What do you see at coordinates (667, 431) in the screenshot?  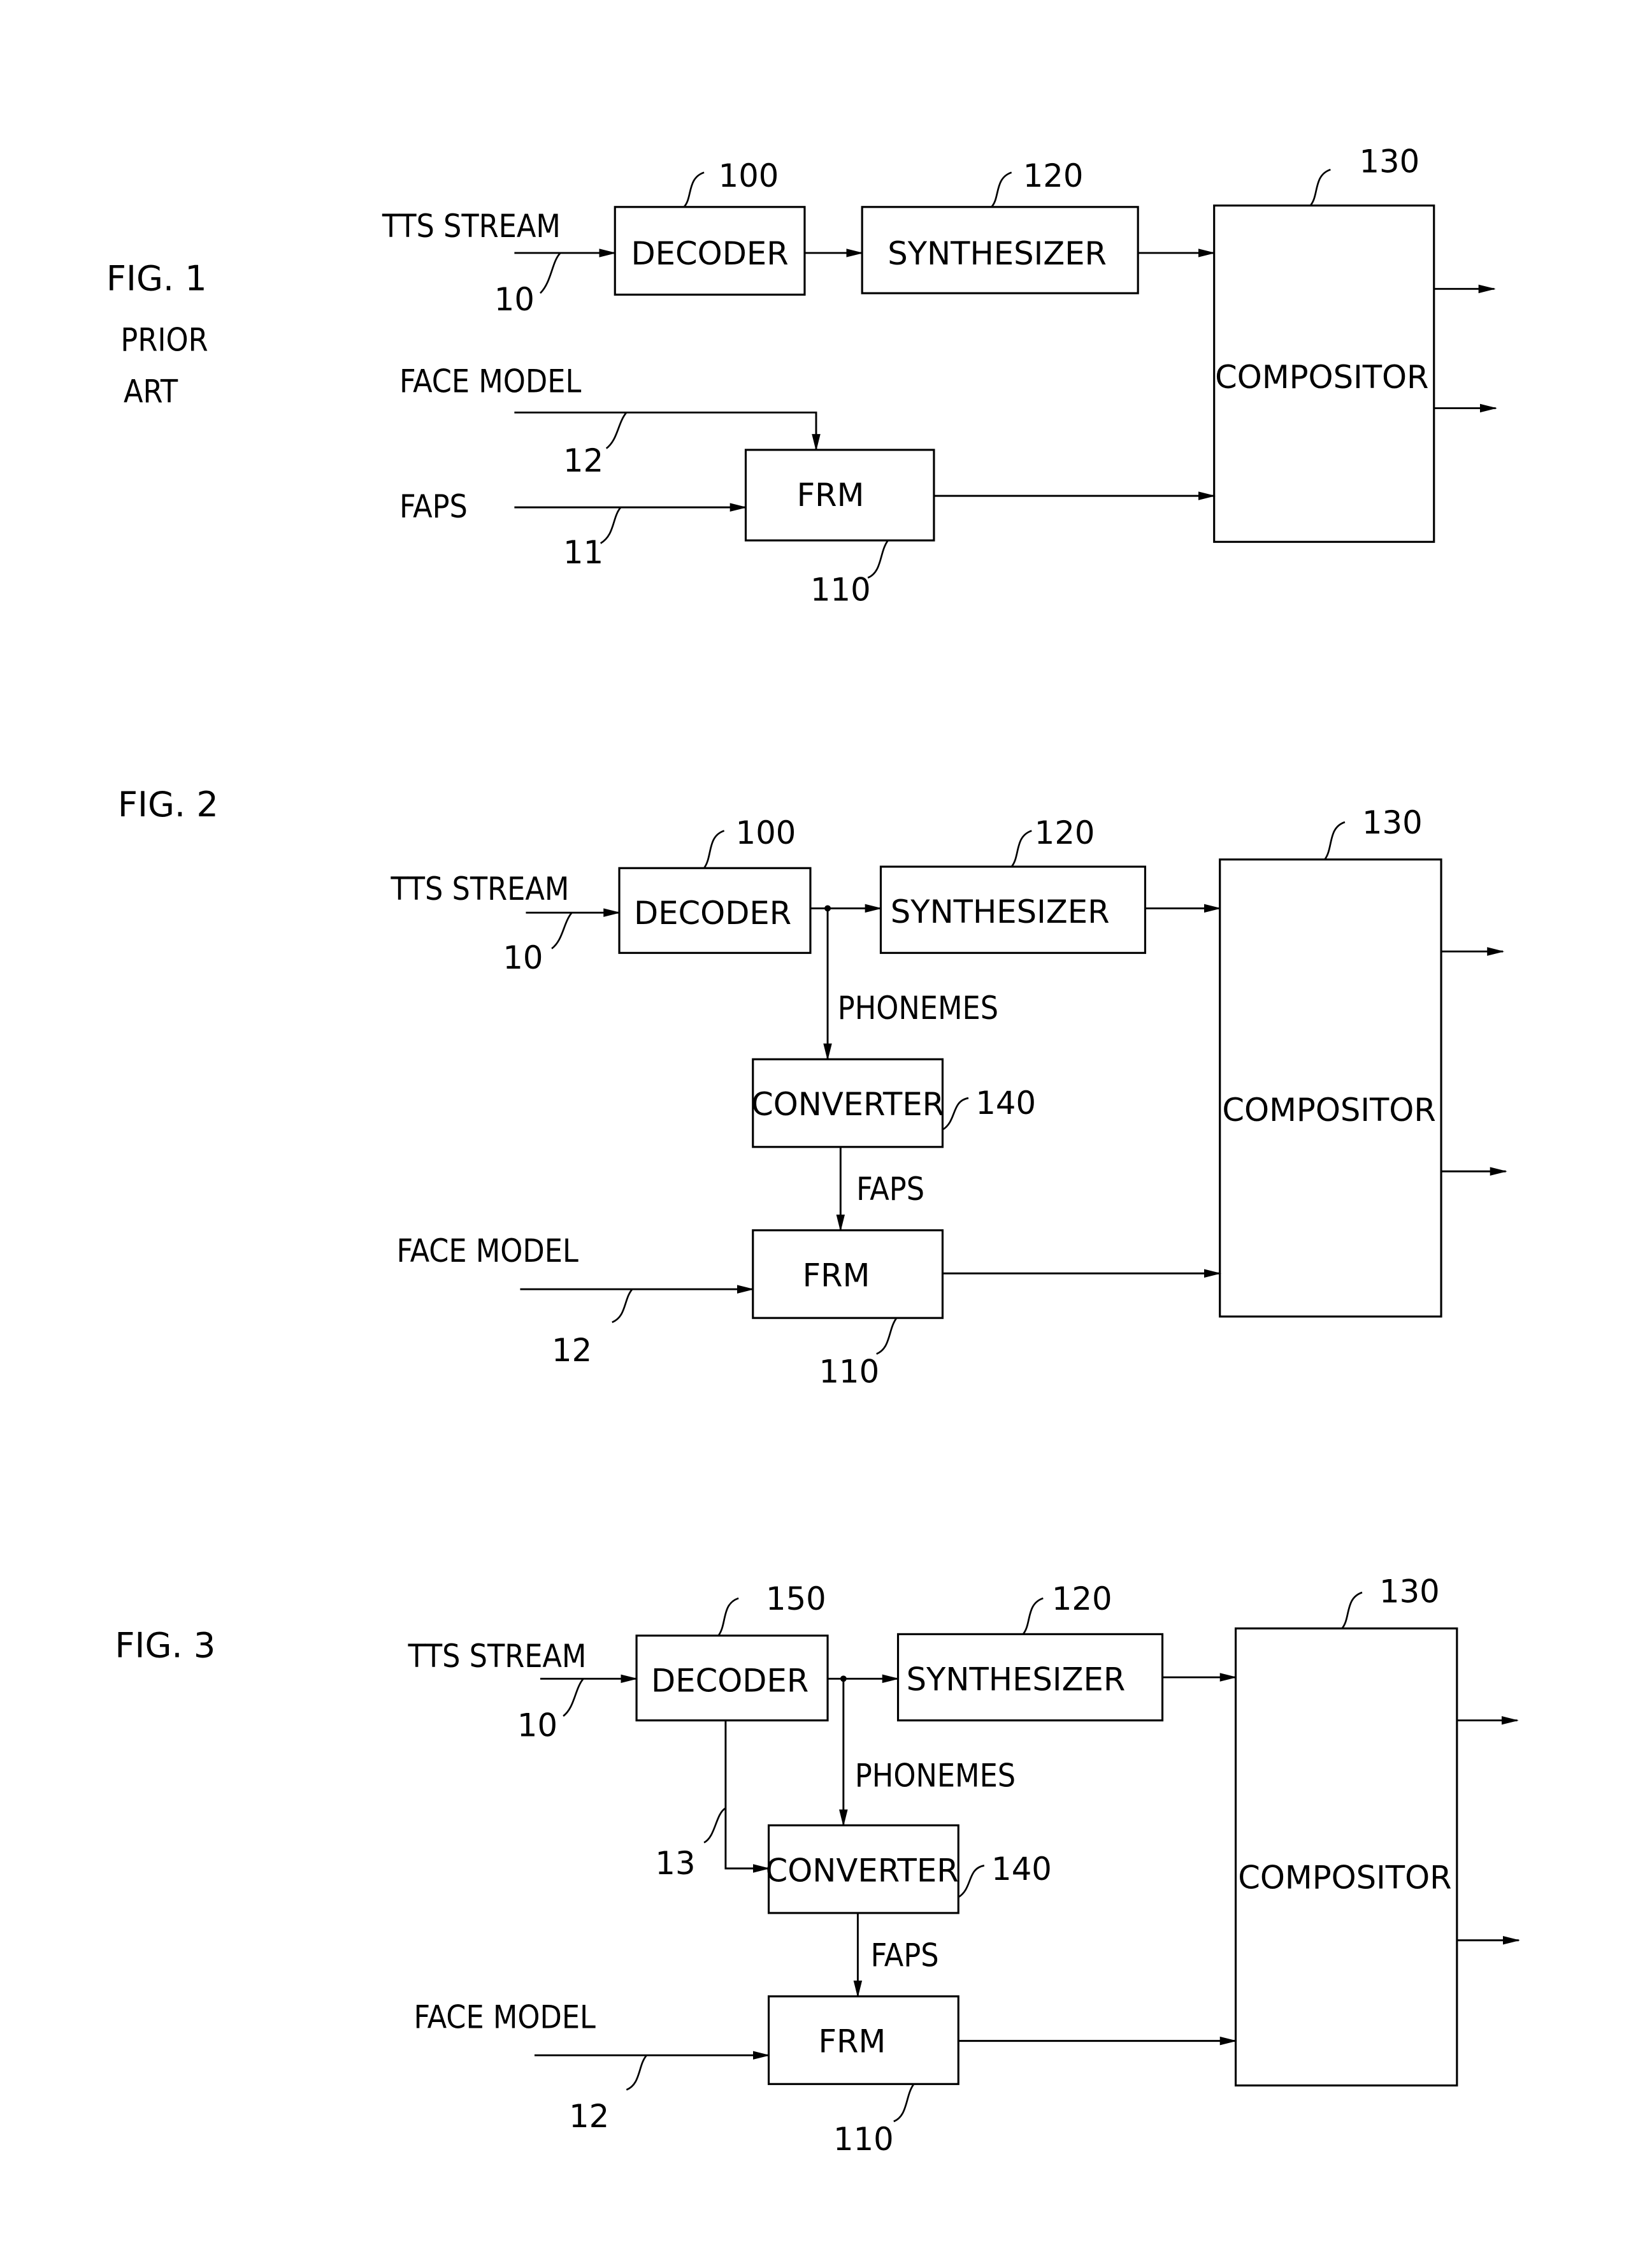 I see `face-model-arrow` at bounding box center [667, 431].